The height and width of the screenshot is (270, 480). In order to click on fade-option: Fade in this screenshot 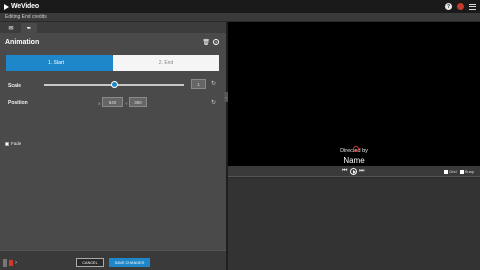, I will do `click(13, 143)`.